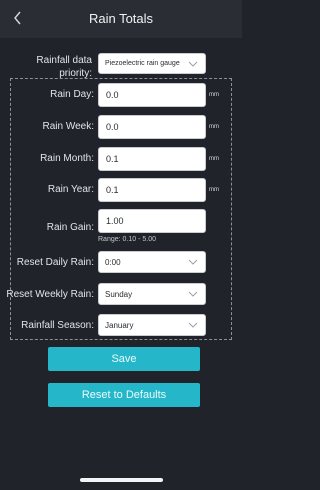 The image size is (320, 490). What do you see at coordinates (72, 94) in the screenshot?
I see `rain-day-label: Rain Day:` at bounding box center [72, 94].